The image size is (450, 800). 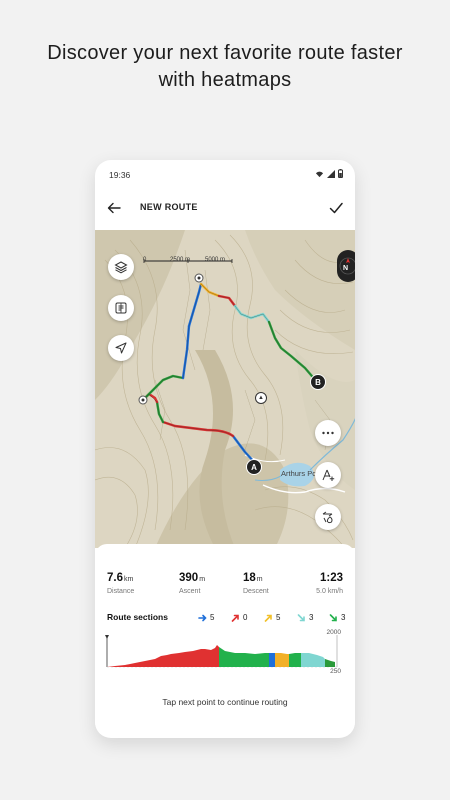 I want to click on marker-b: B, so click(x=318, y=382).